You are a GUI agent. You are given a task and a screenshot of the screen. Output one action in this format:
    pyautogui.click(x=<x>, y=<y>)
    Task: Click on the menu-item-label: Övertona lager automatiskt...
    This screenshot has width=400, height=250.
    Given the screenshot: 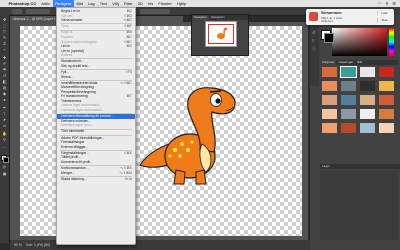 What is the action you would take?
    pyautogui.click(x=83, y=110)
    